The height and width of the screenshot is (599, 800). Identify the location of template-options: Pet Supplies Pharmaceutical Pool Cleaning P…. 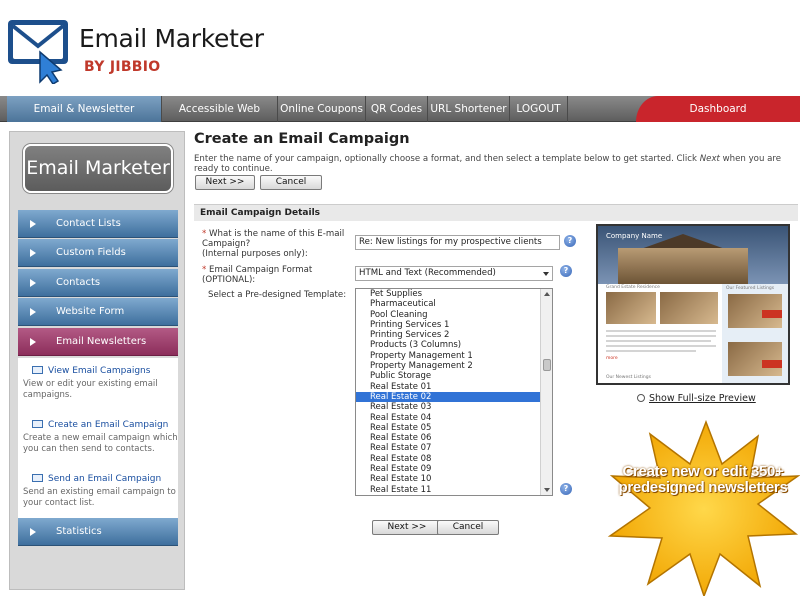
(454, 392).